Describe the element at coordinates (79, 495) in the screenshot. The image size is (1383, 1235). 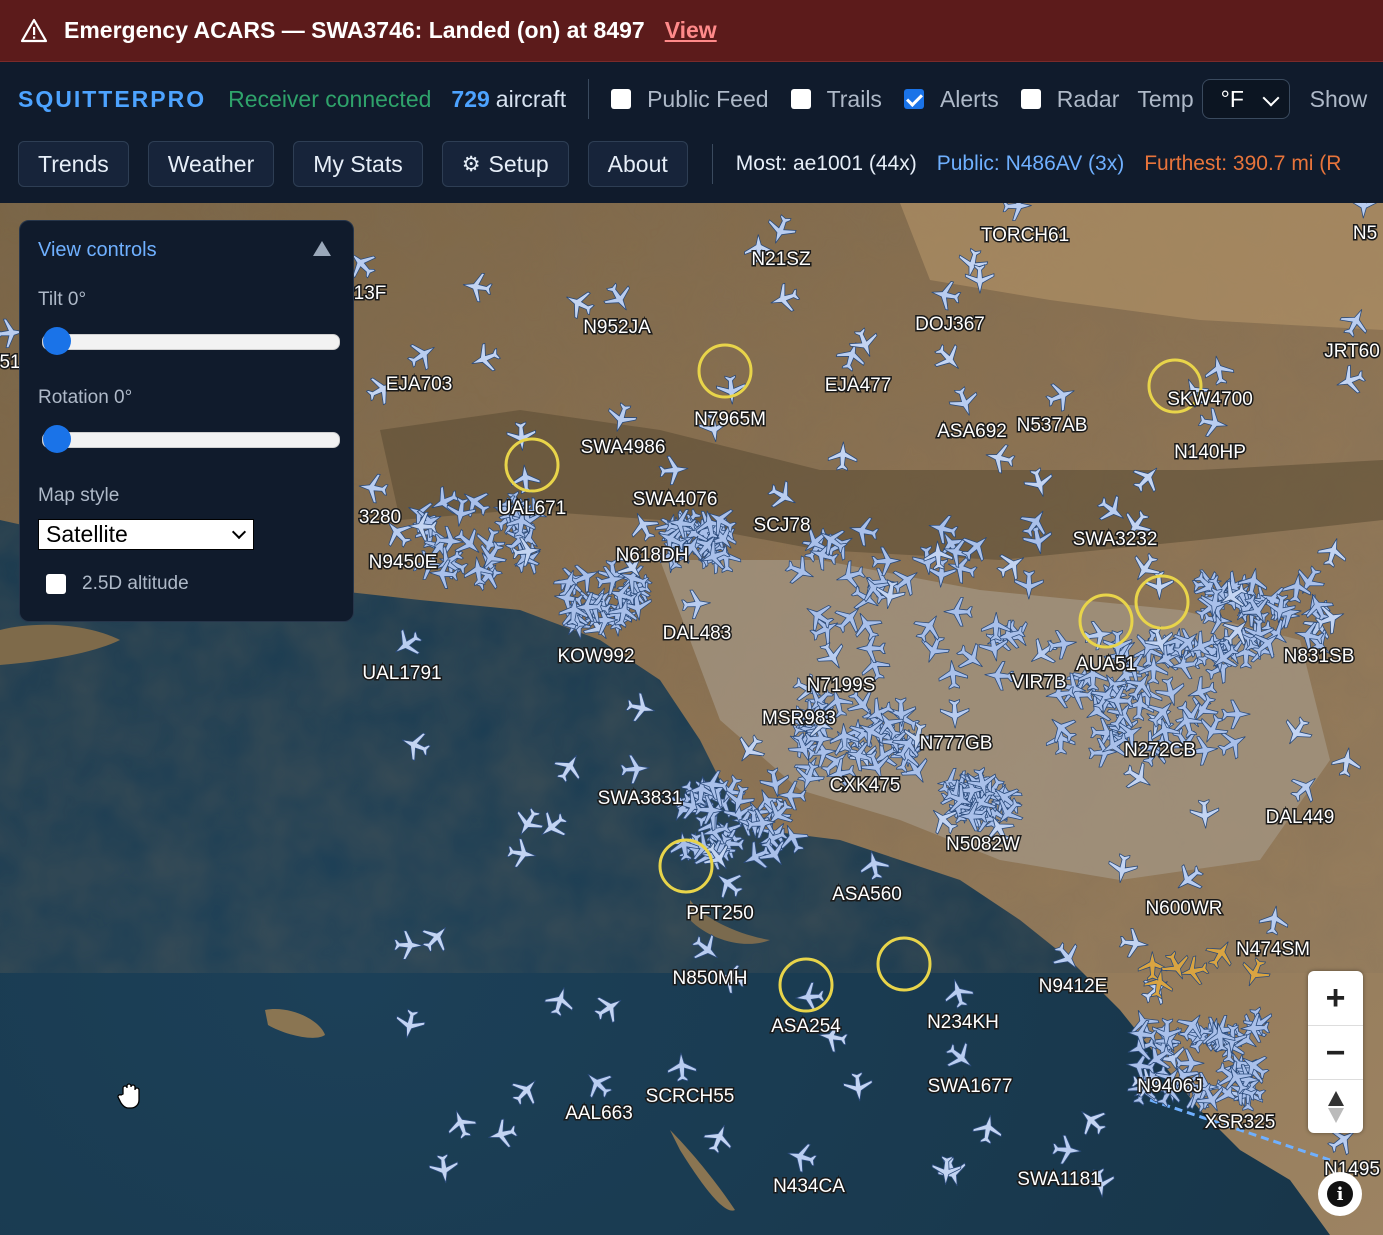
I see `map-style-label: Map style` at that location.